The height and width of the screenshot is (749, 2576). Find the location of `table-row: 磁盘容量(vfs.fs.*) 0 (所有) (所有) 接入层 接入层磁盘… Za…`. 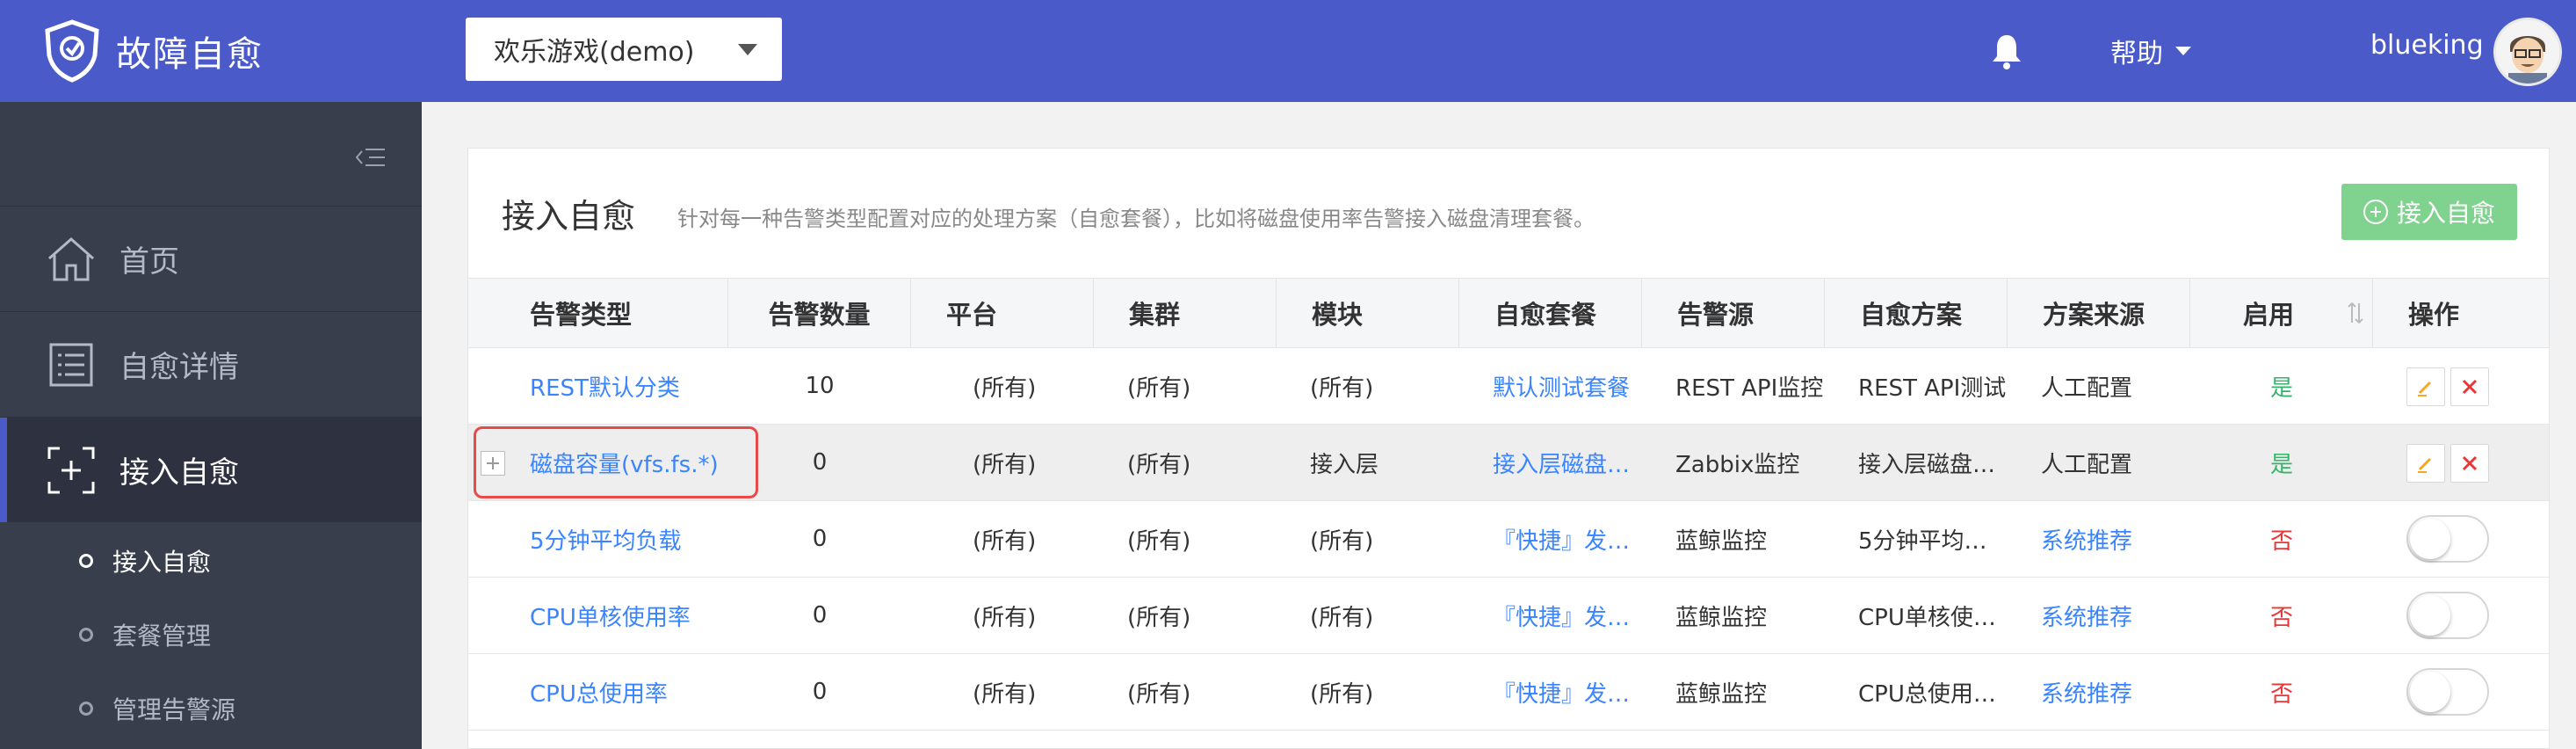

table-row: 磁盘容量(vfs.fs.*) 0 (所有) (所有) 接入层 接入层磁盘… Za… is located at coordinates (1508, 463).